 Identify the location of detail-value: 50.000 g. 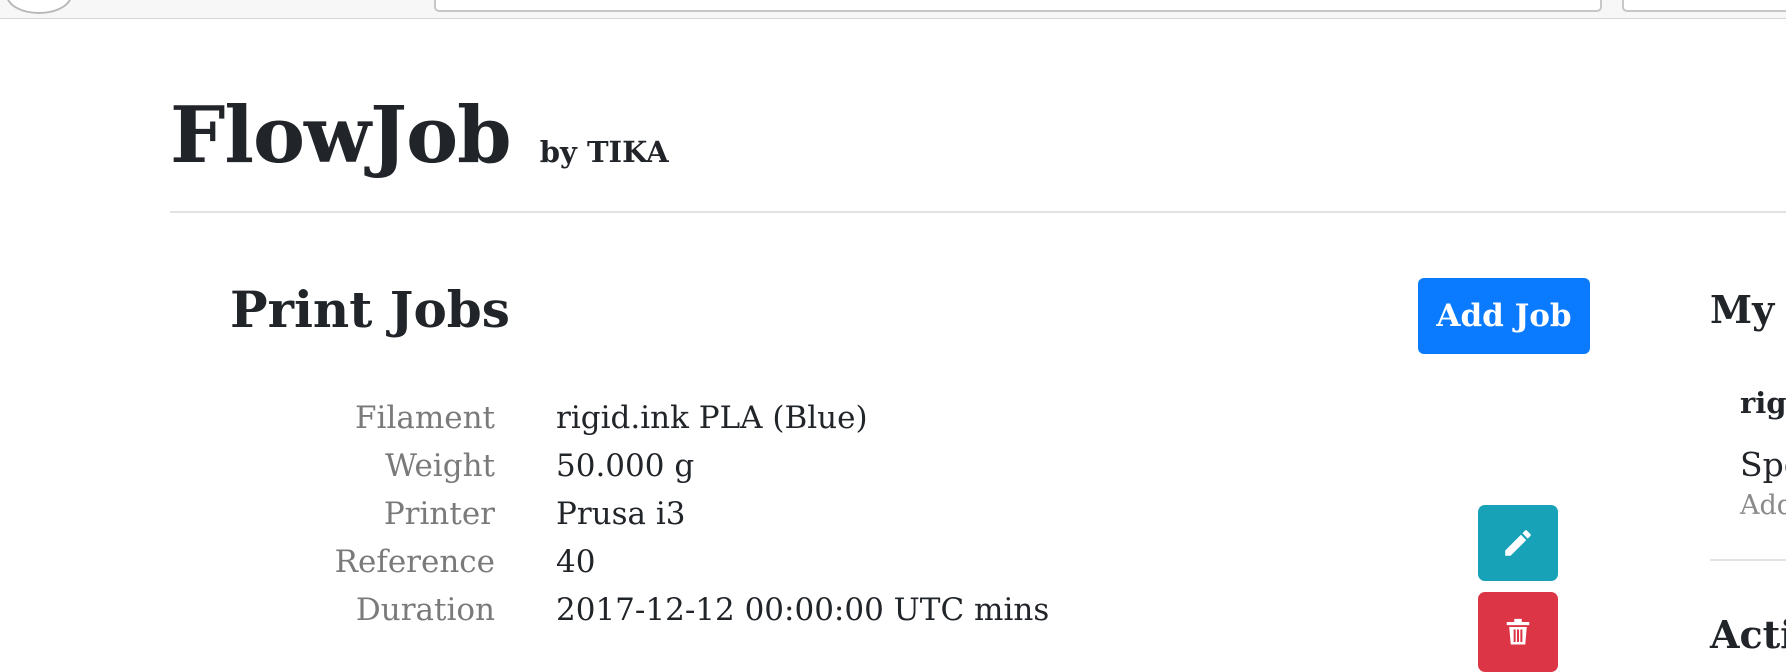
(625, 466).